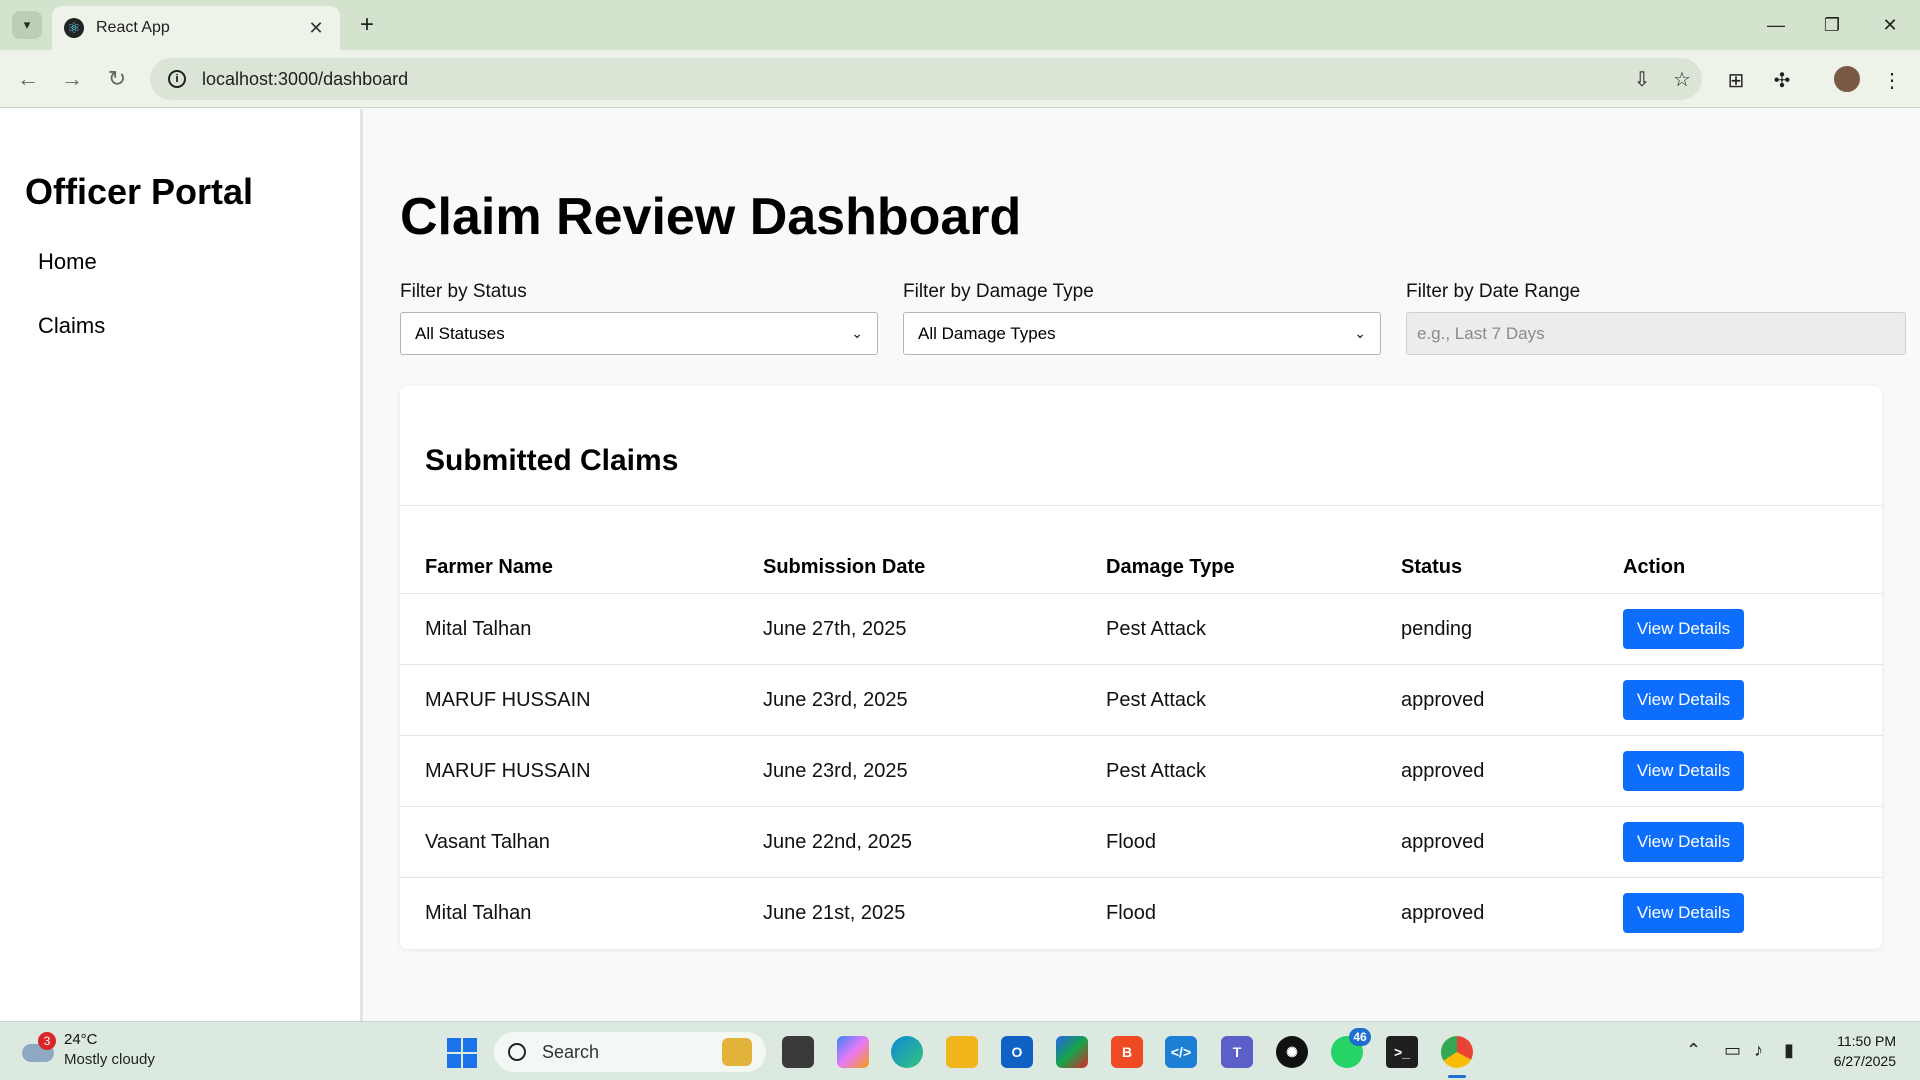 This screenshot has height=1080, width=1920. What do you see at coordinates (81, 1039) in the screenshot?
I see `weather-temperature: 24°C` at bounding box center [81, 1039].